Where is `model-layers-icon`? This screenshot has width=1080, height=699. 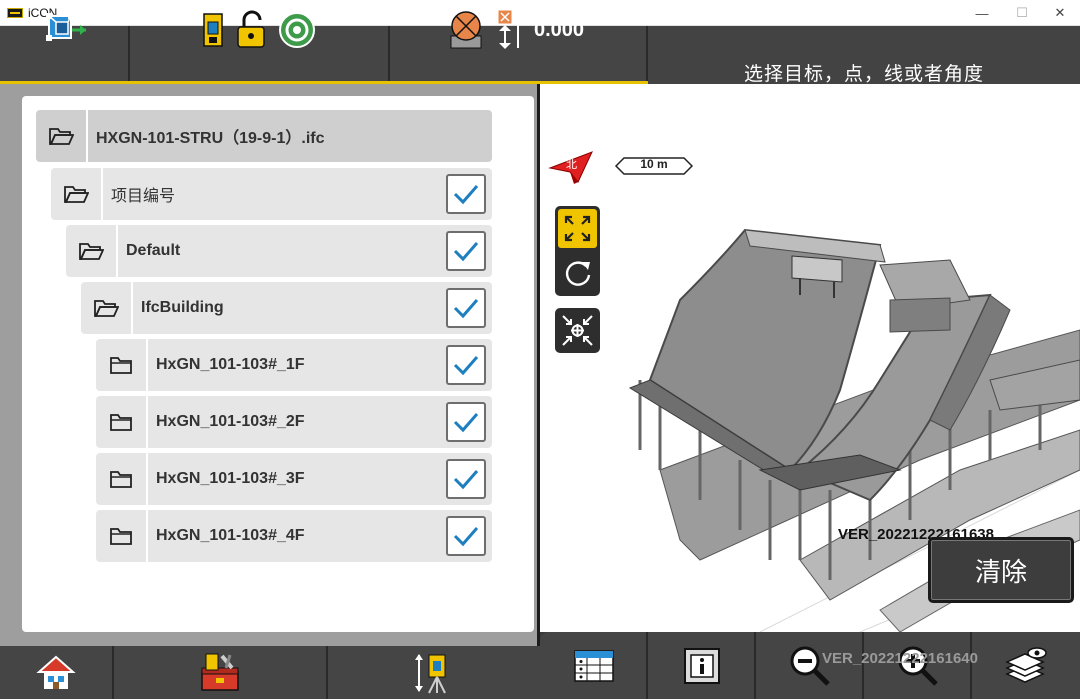 model-layers-icon is located at coordinates (66, 29).